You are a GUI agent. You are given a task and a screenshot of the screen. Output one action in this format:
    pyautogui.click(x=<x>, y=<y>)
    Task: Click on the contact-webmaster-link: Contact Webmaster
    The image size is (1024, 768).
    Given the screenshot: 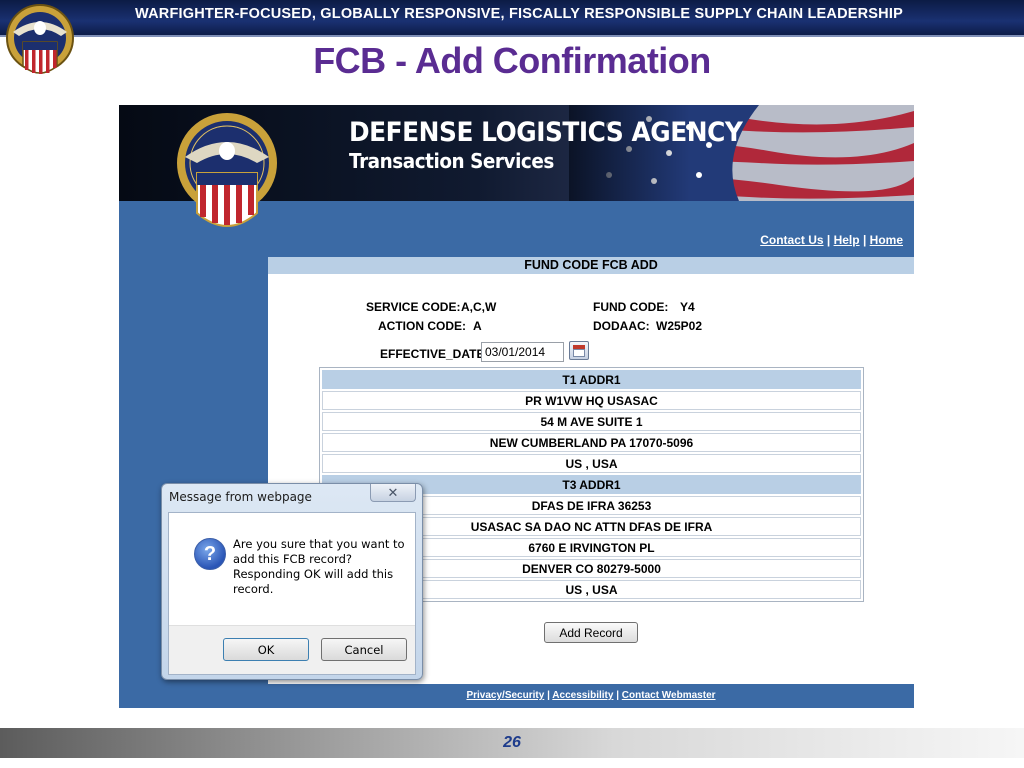 What is the action you would take?
    pyautogui.click(x=669, y=695)
    